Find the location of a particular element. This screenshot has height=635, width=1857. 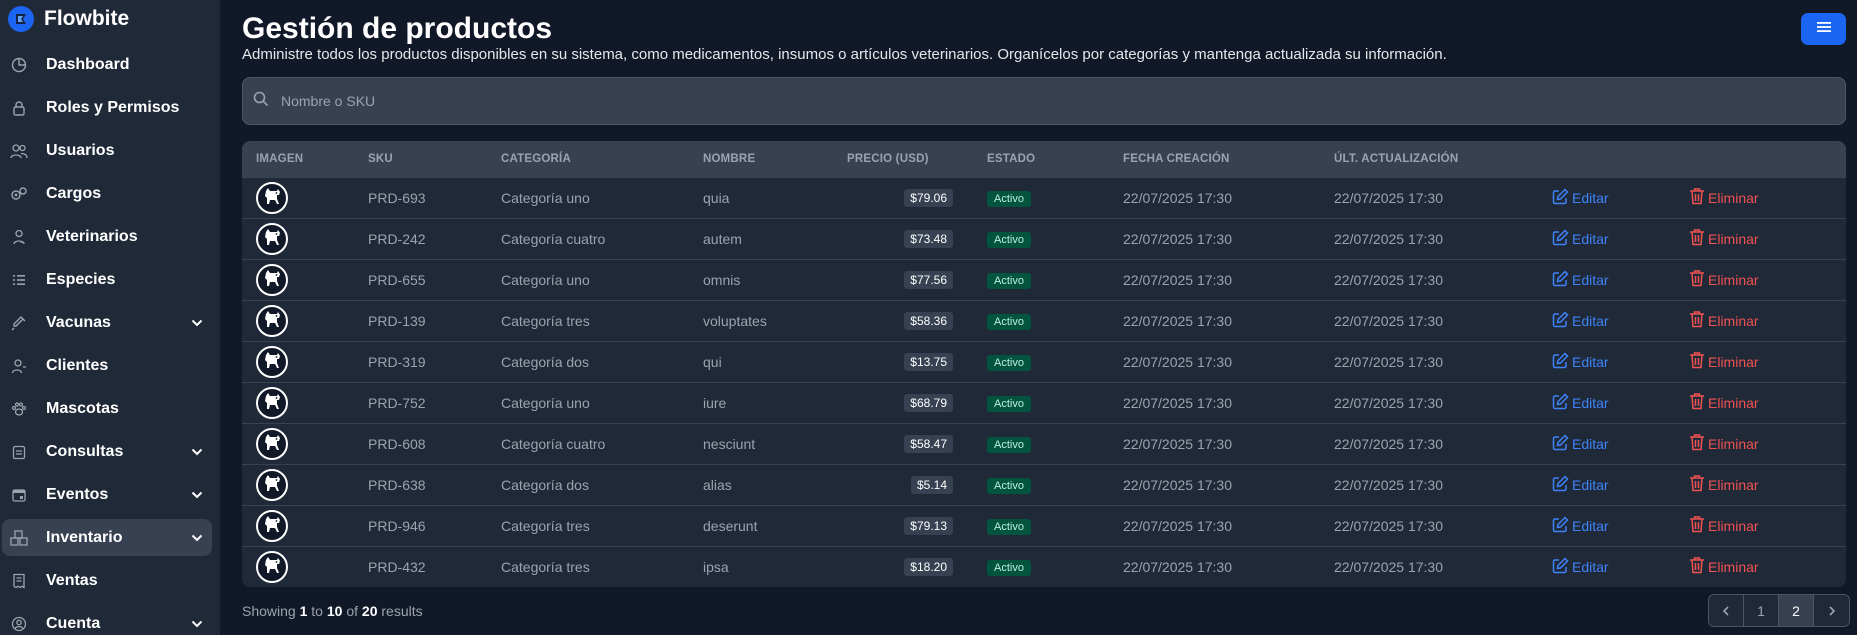

edit-cell: Editar is located at coordinates (1606, 566).